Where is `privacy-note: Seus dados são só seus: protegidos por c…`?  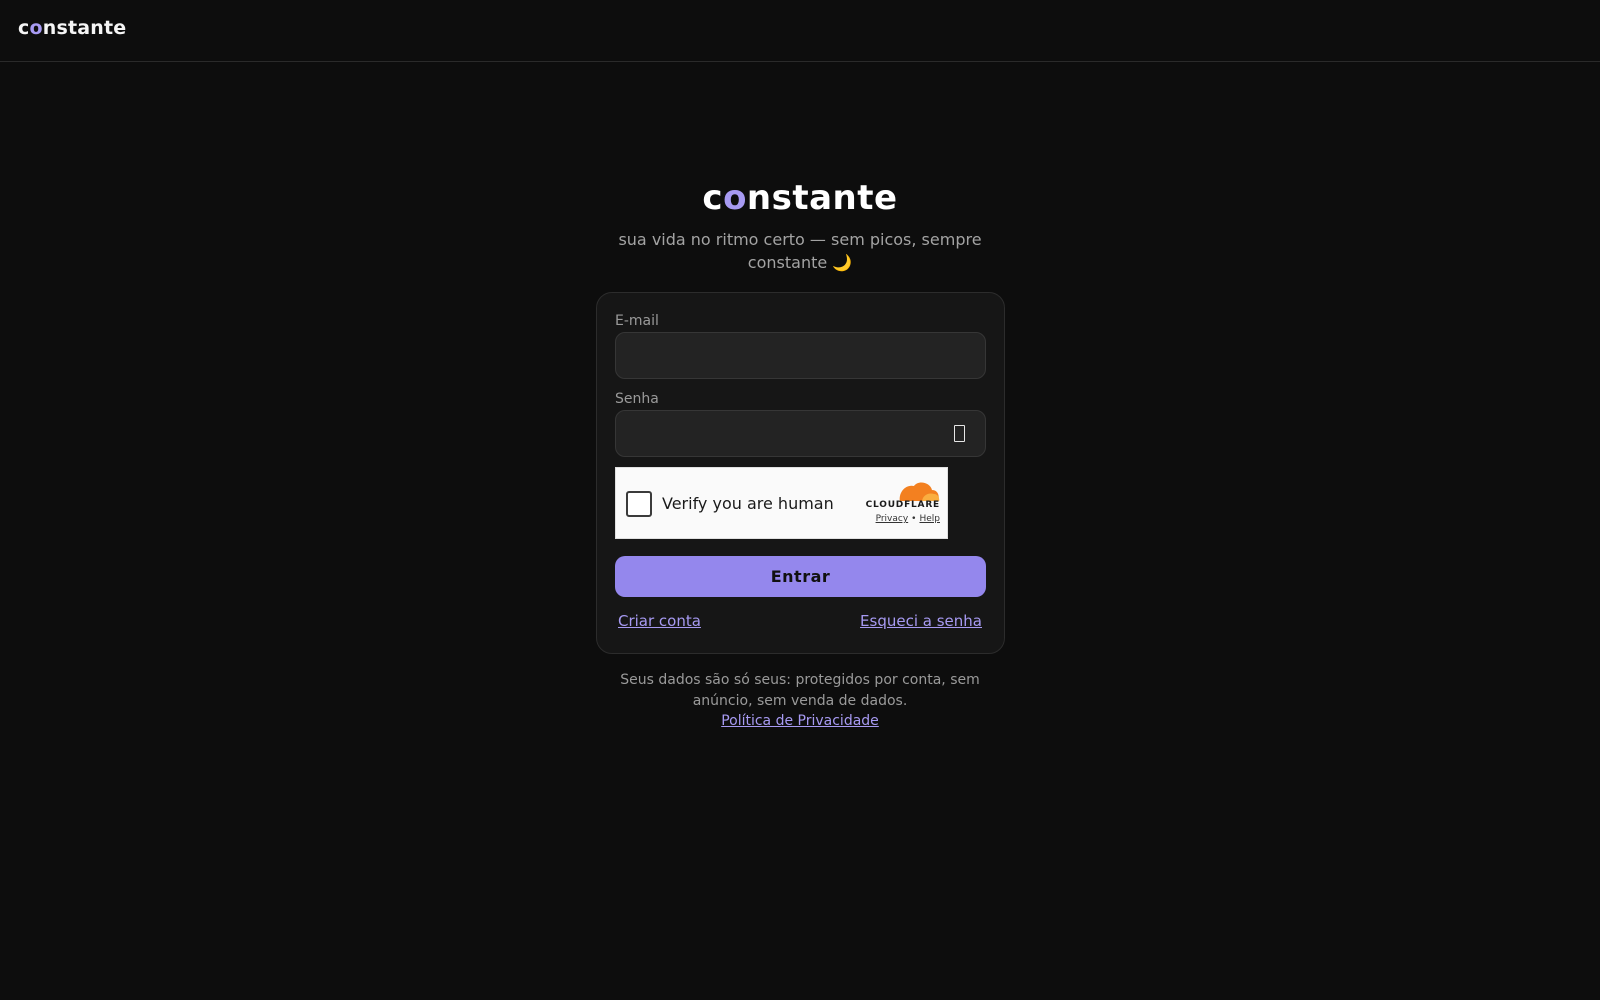 privacy-note: Seus dados são só seus: protegidos por c… is located at coordinates (800, 690).